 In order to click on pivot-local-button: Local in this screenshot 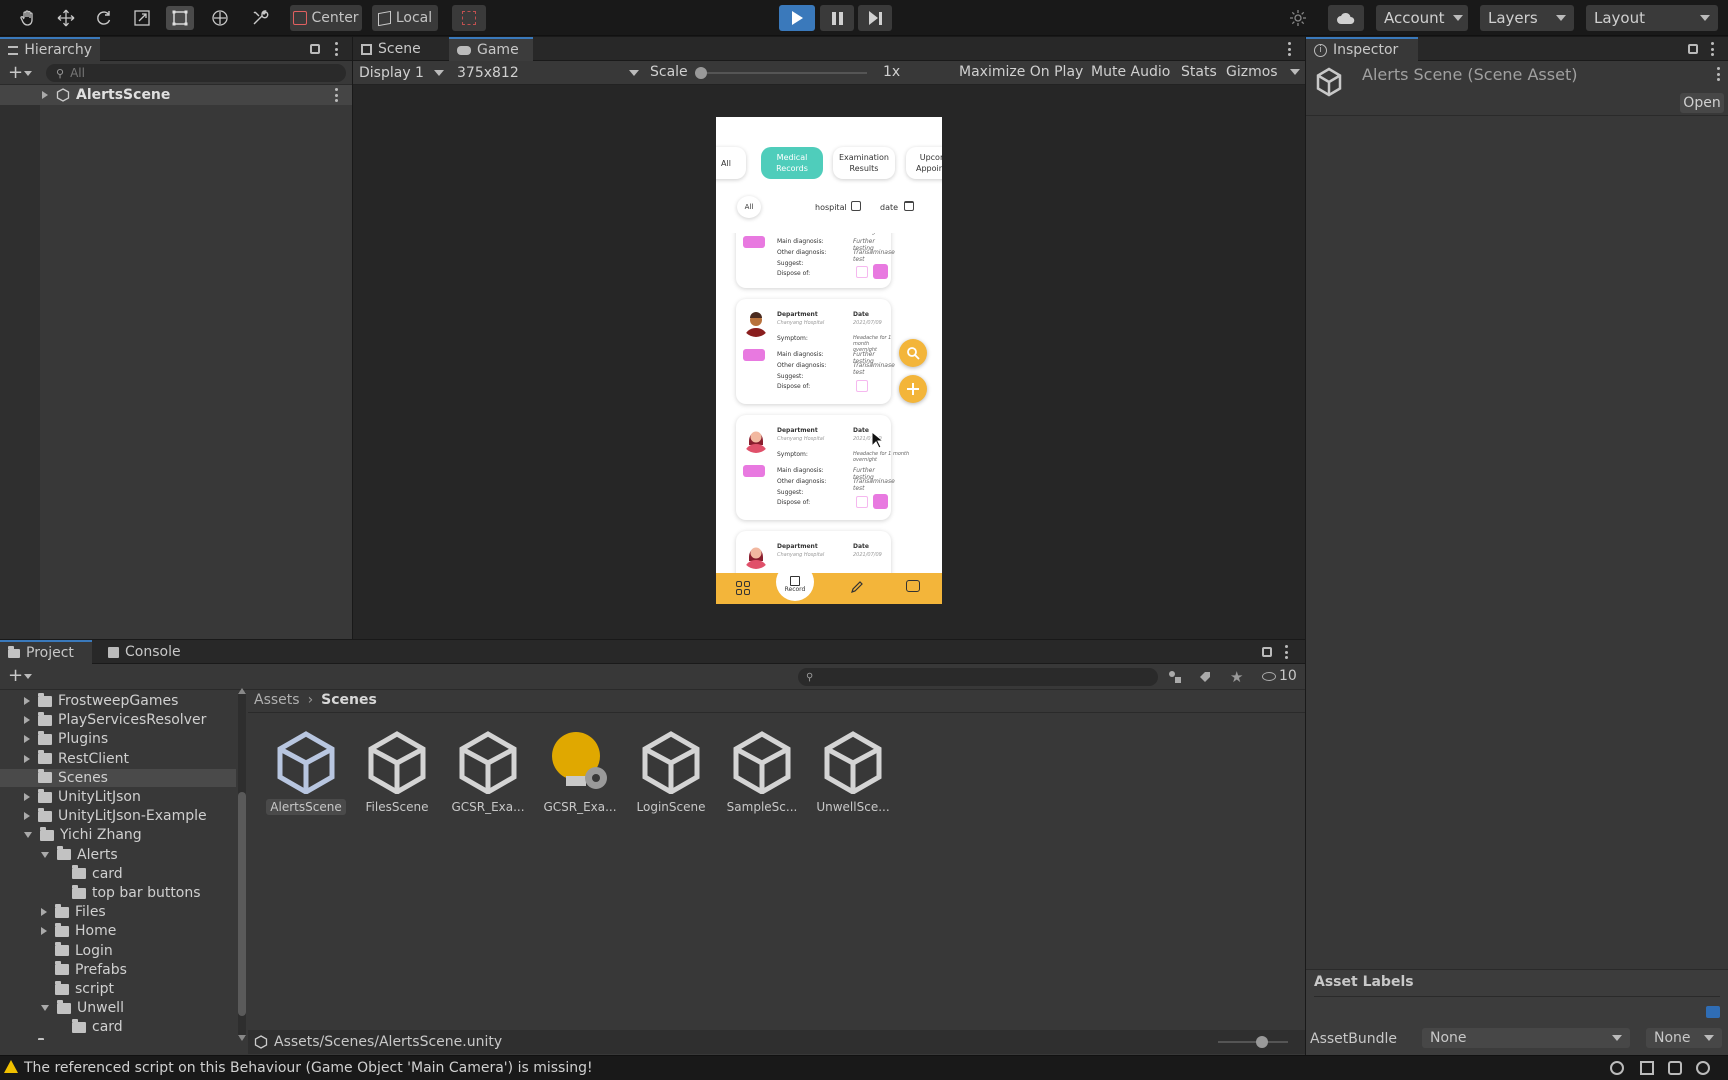, I will do `click(405, 18)`.